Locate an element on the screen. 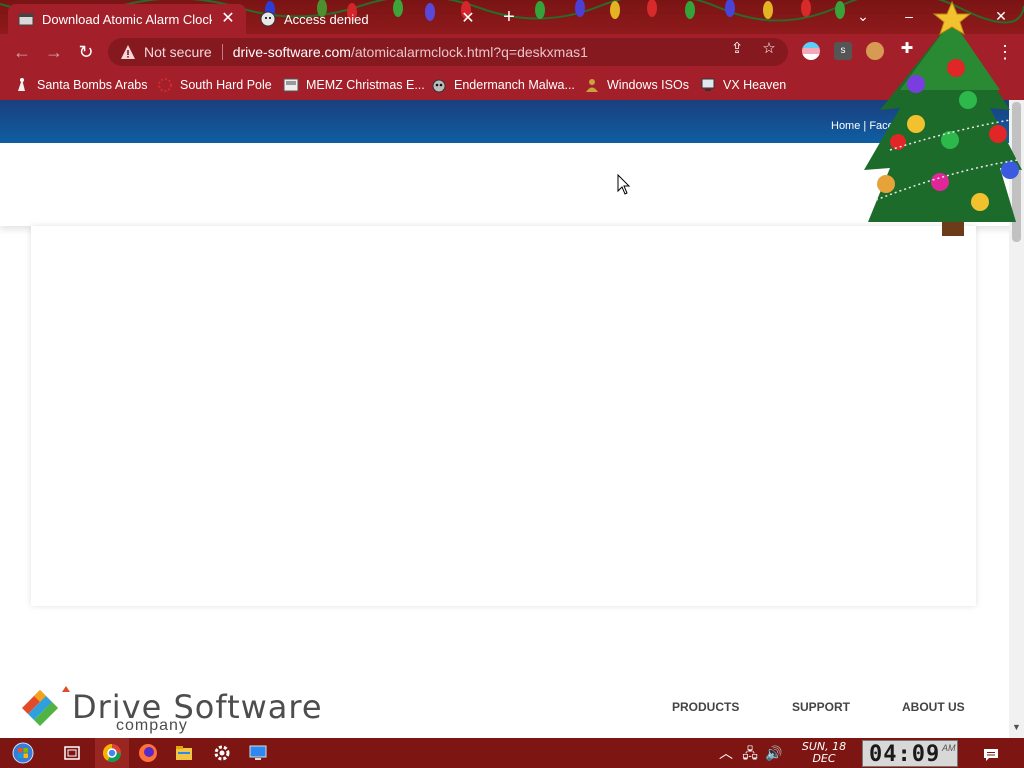  file-explorer-icon is located at coordinates (184, 753).